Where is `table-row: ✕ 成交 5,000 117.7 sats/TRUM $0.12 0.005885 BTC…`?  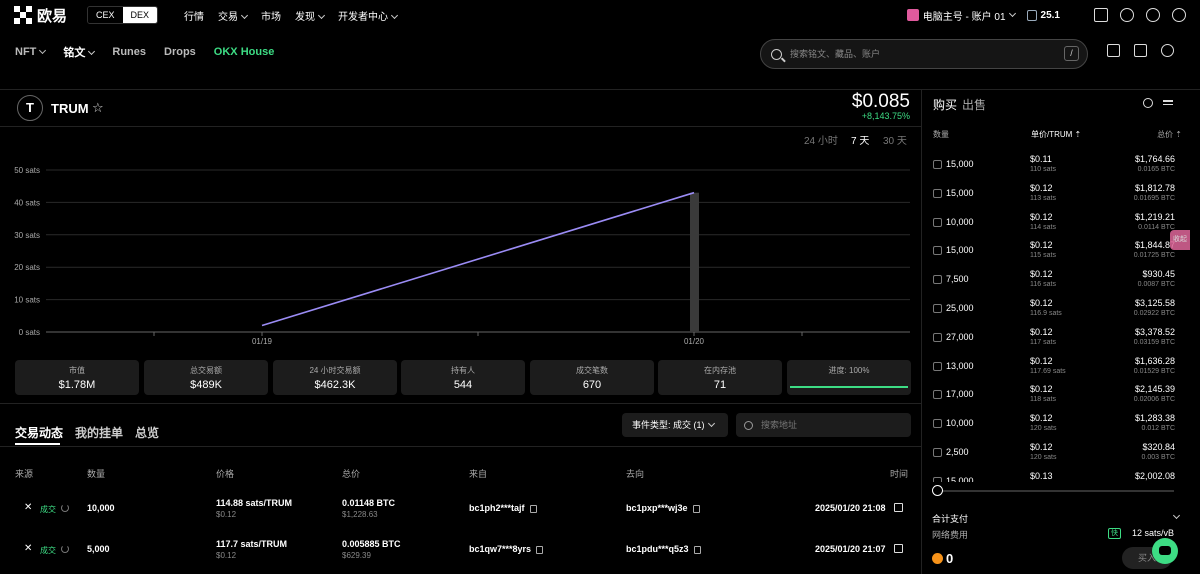
table-row: ✕ 成交 5,000 117.7 sats/TRUM $0.12 0.005885 BTC… is located at coordinates (460, 549).